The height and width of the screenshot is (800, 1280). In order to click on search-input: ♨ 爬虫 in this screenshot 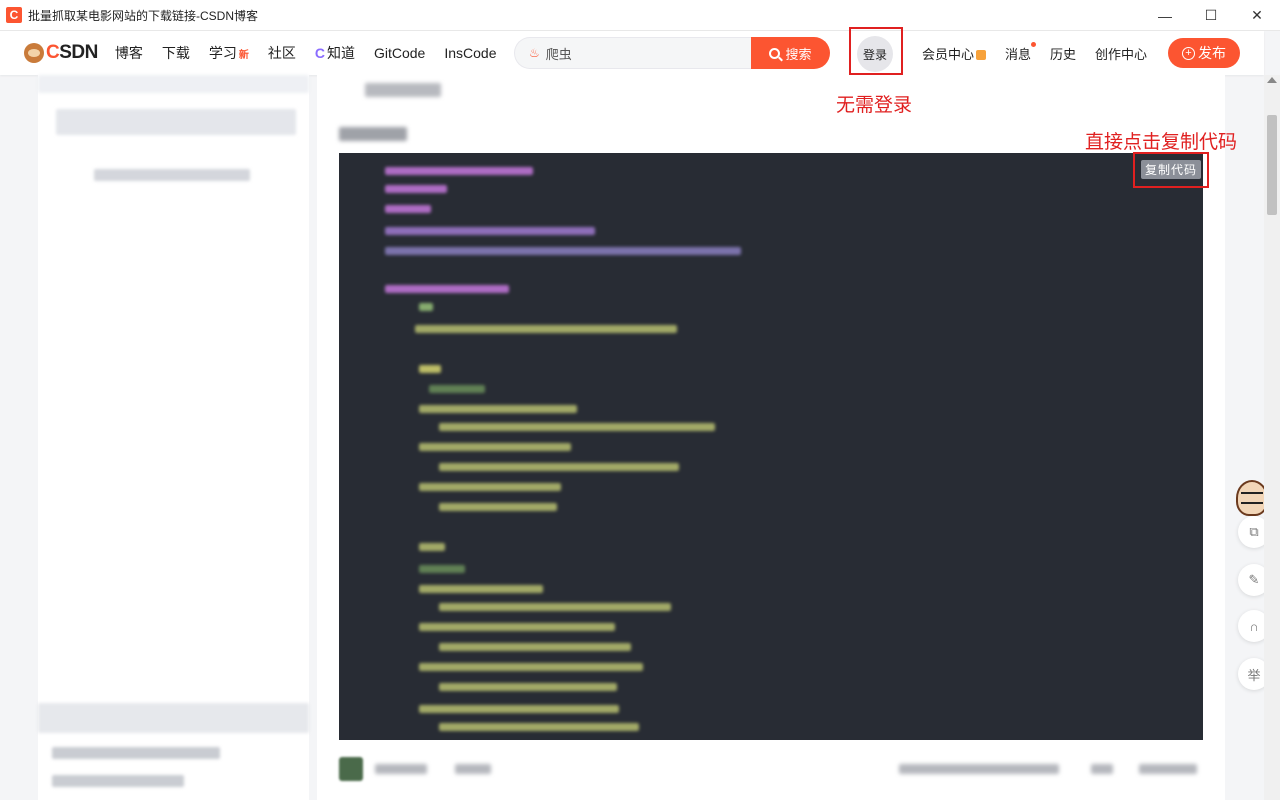, I will do `click(632, 53)`.